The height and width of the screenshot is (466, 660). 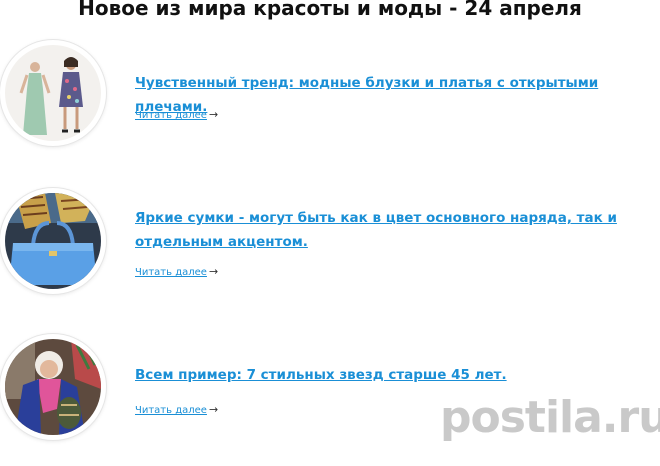 I want to click on page-title: Новое из мира красоты и моды - 24 апреля, so click(x=330, y=10).